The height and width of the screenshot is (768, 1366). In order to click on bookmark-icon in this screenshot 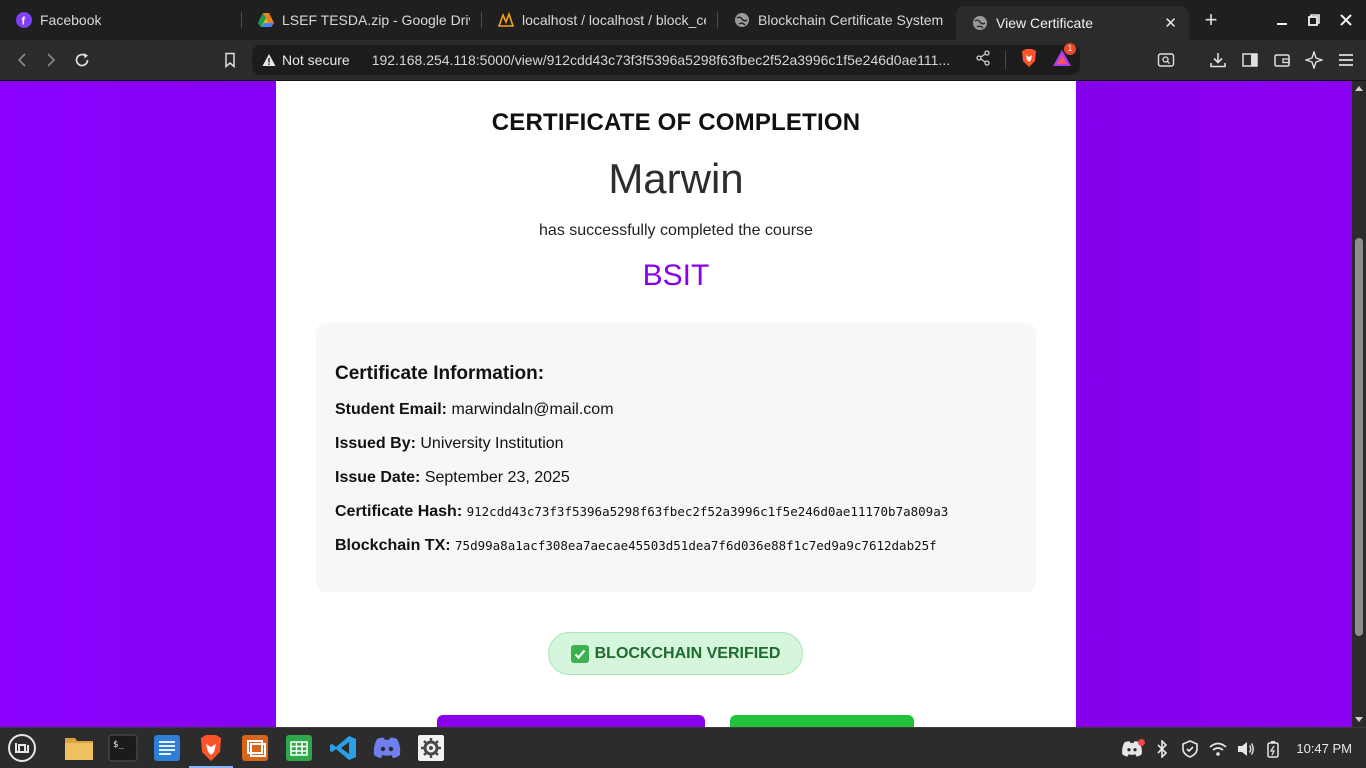, I will do `click(230, 60)`.